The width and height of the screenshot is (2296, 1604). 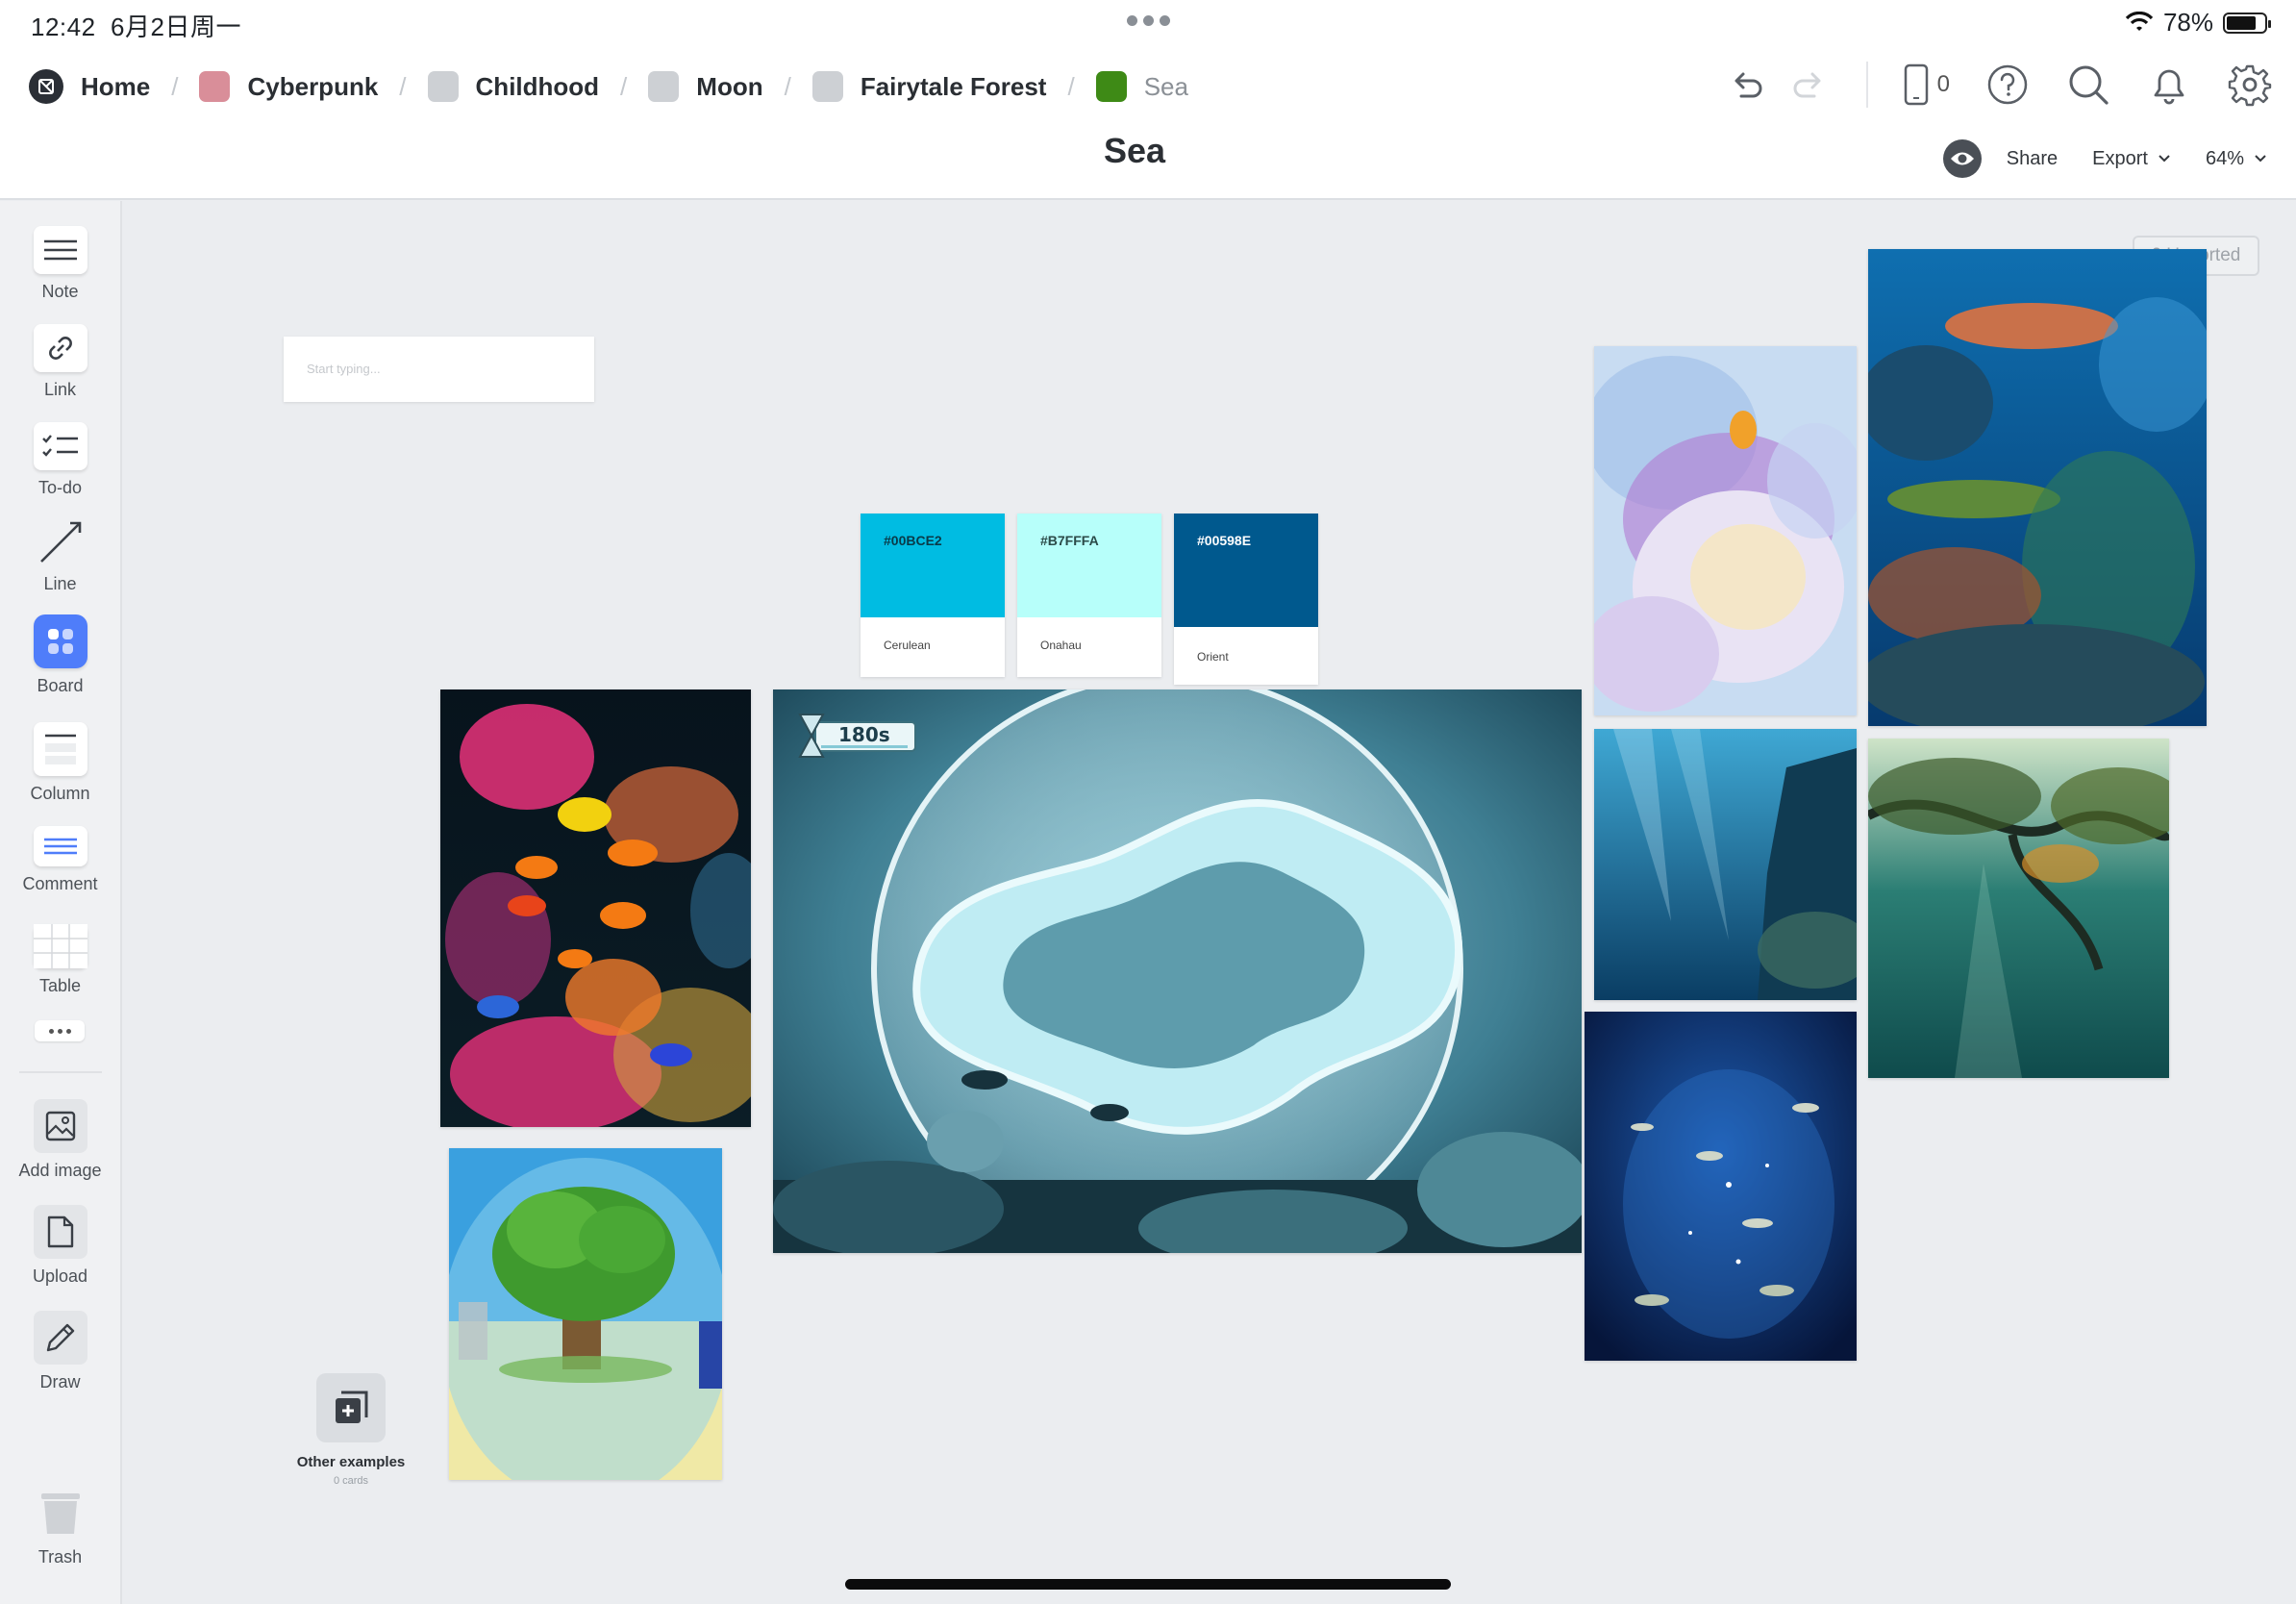 I want to click on other-examples-title: Other examples, so click(x=351, y=1462).